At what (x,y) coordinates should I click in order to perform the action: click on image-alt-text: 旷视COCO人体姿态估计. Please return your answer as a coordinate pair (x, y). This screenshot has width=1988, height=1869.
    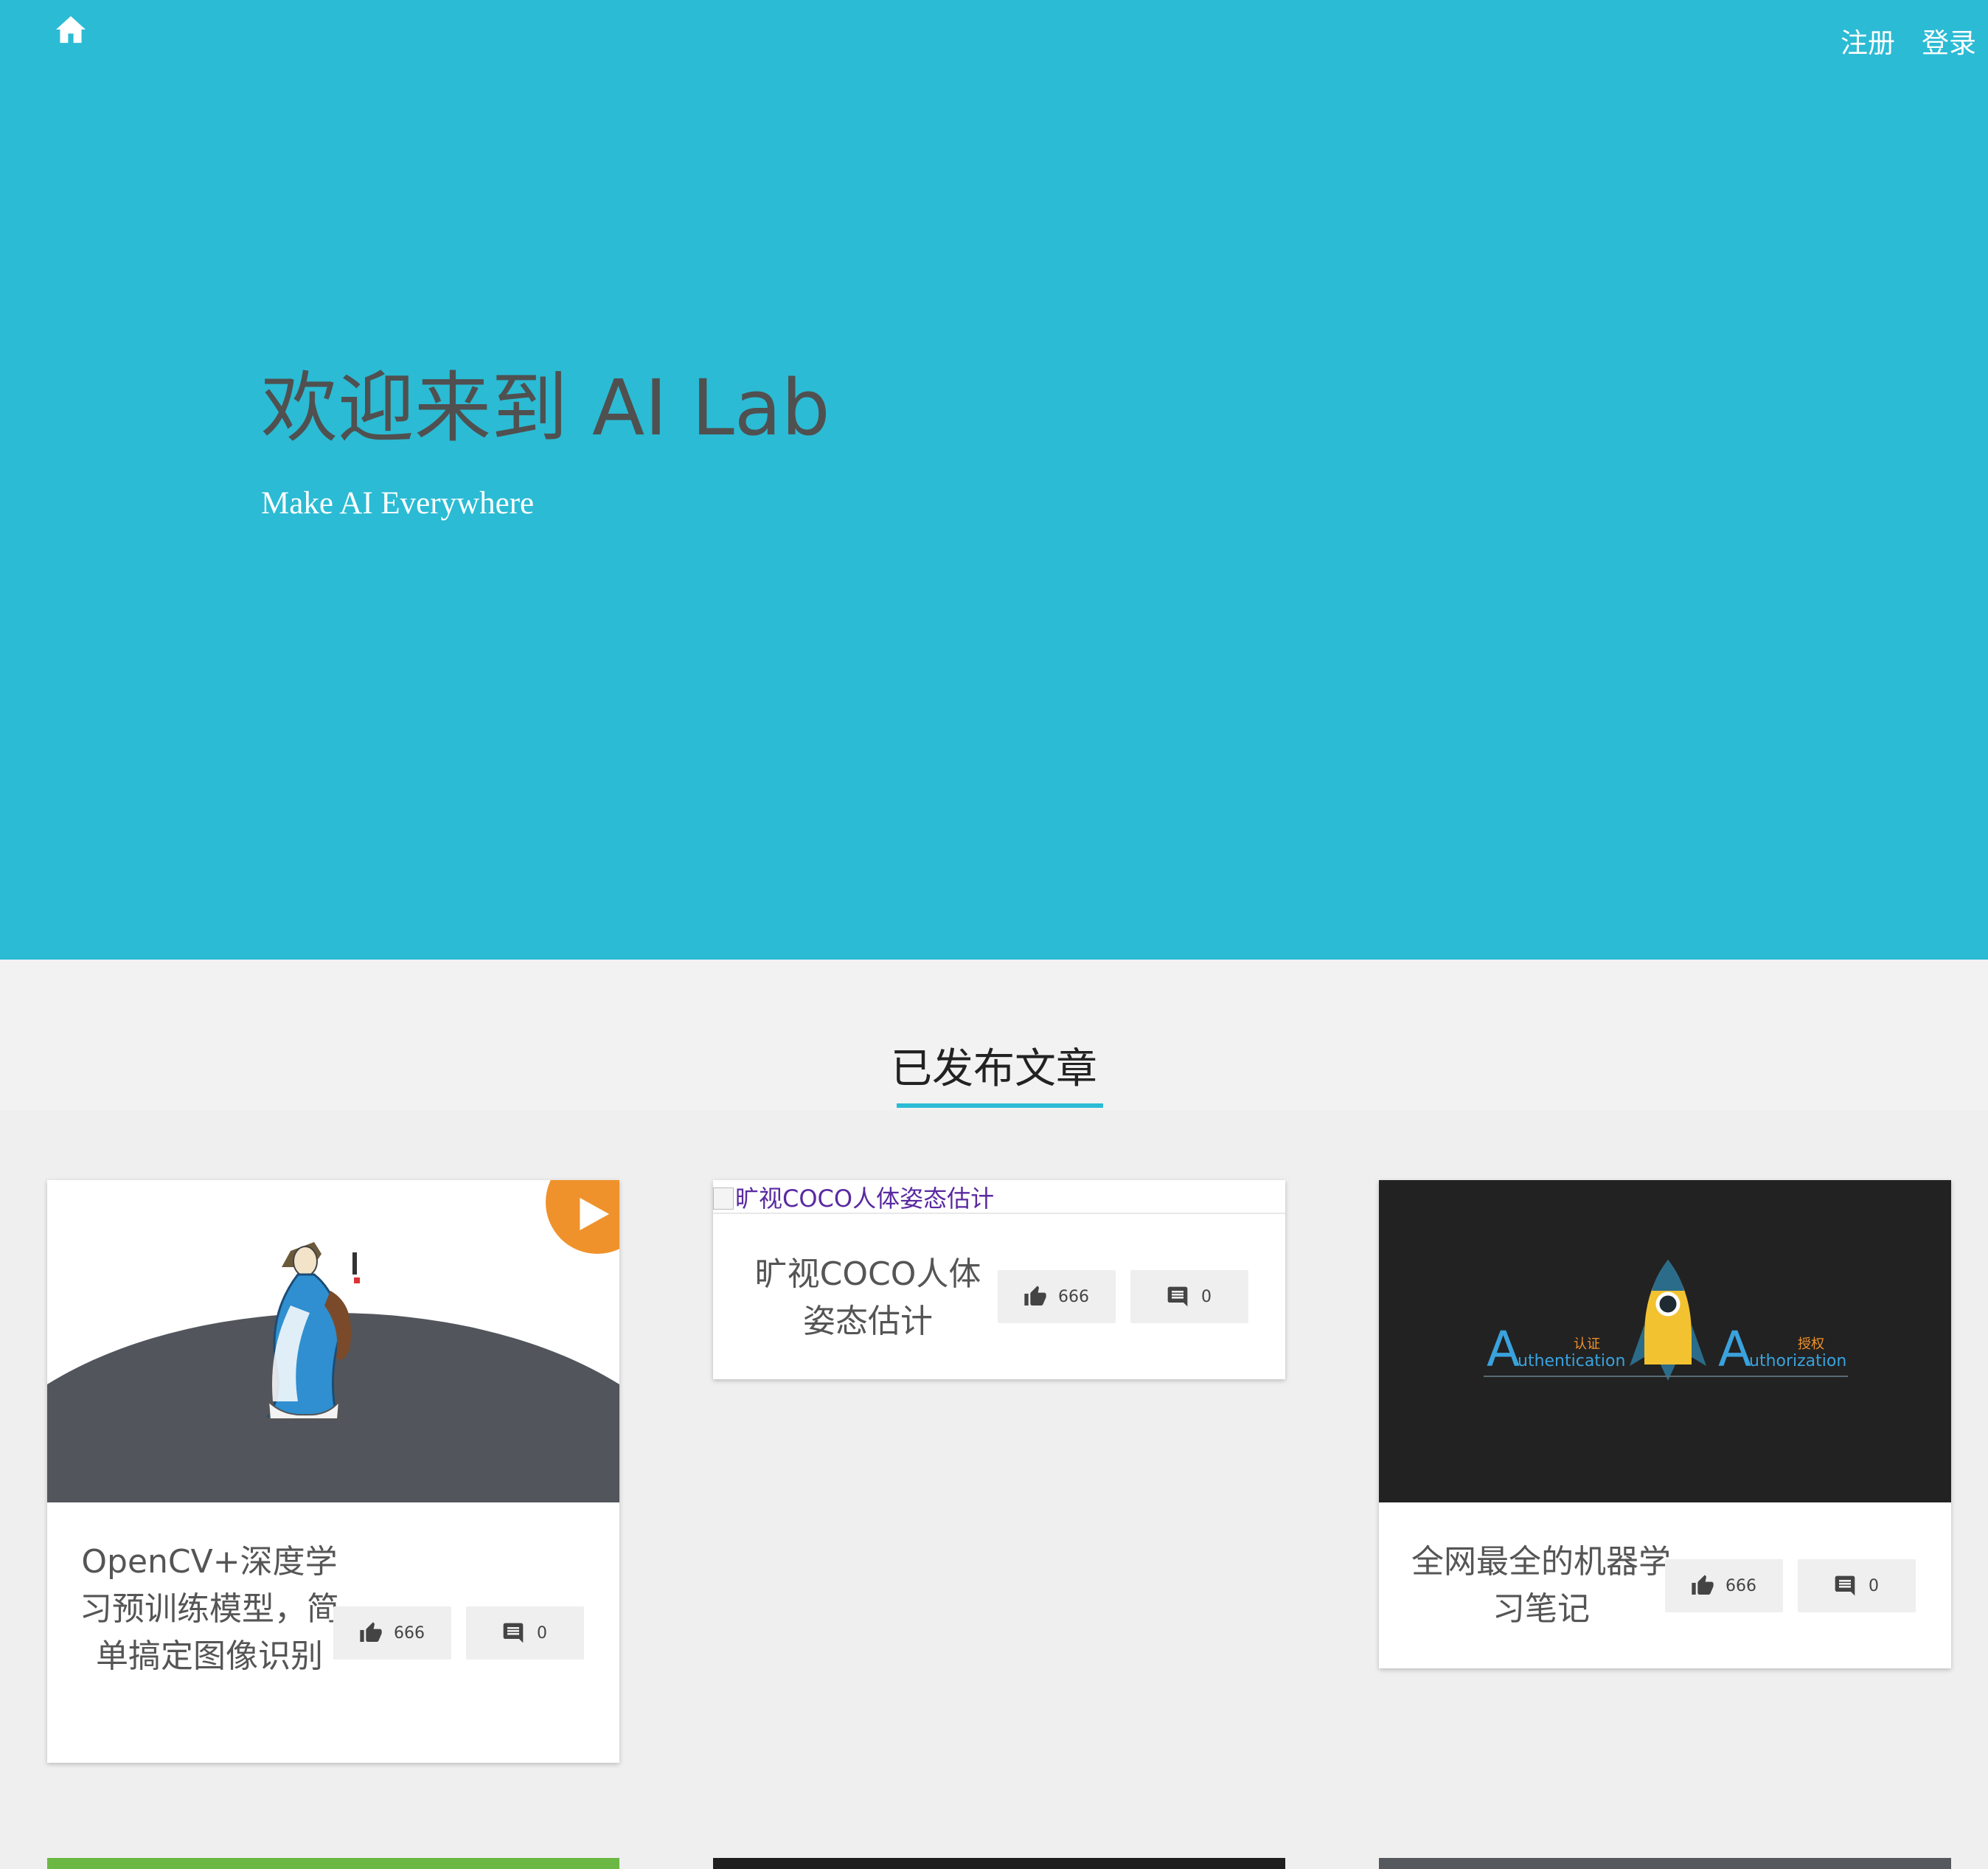
    Looking at the image, I should click on (865, 1199).